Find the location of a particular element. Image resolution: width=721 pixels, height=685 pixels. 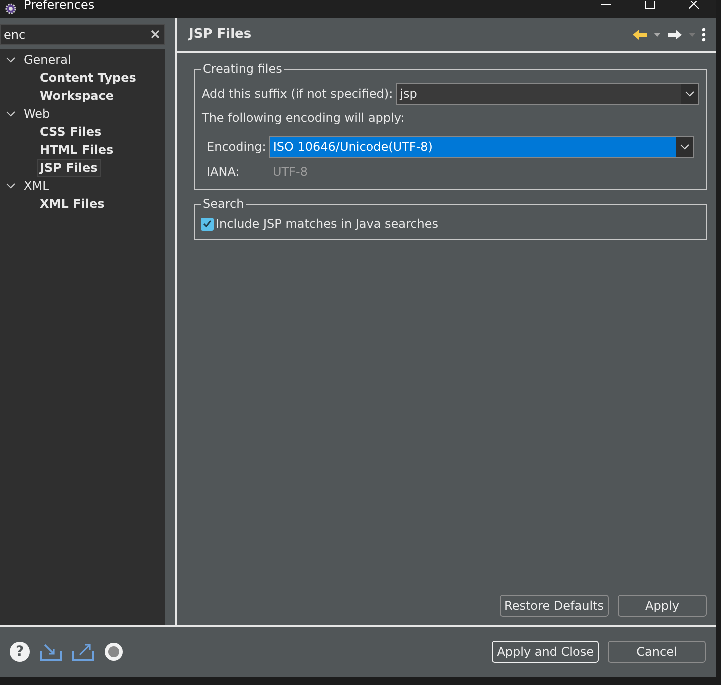

suffix-label: Add this suffix (if not specified): is located at coordinates (298, 94).